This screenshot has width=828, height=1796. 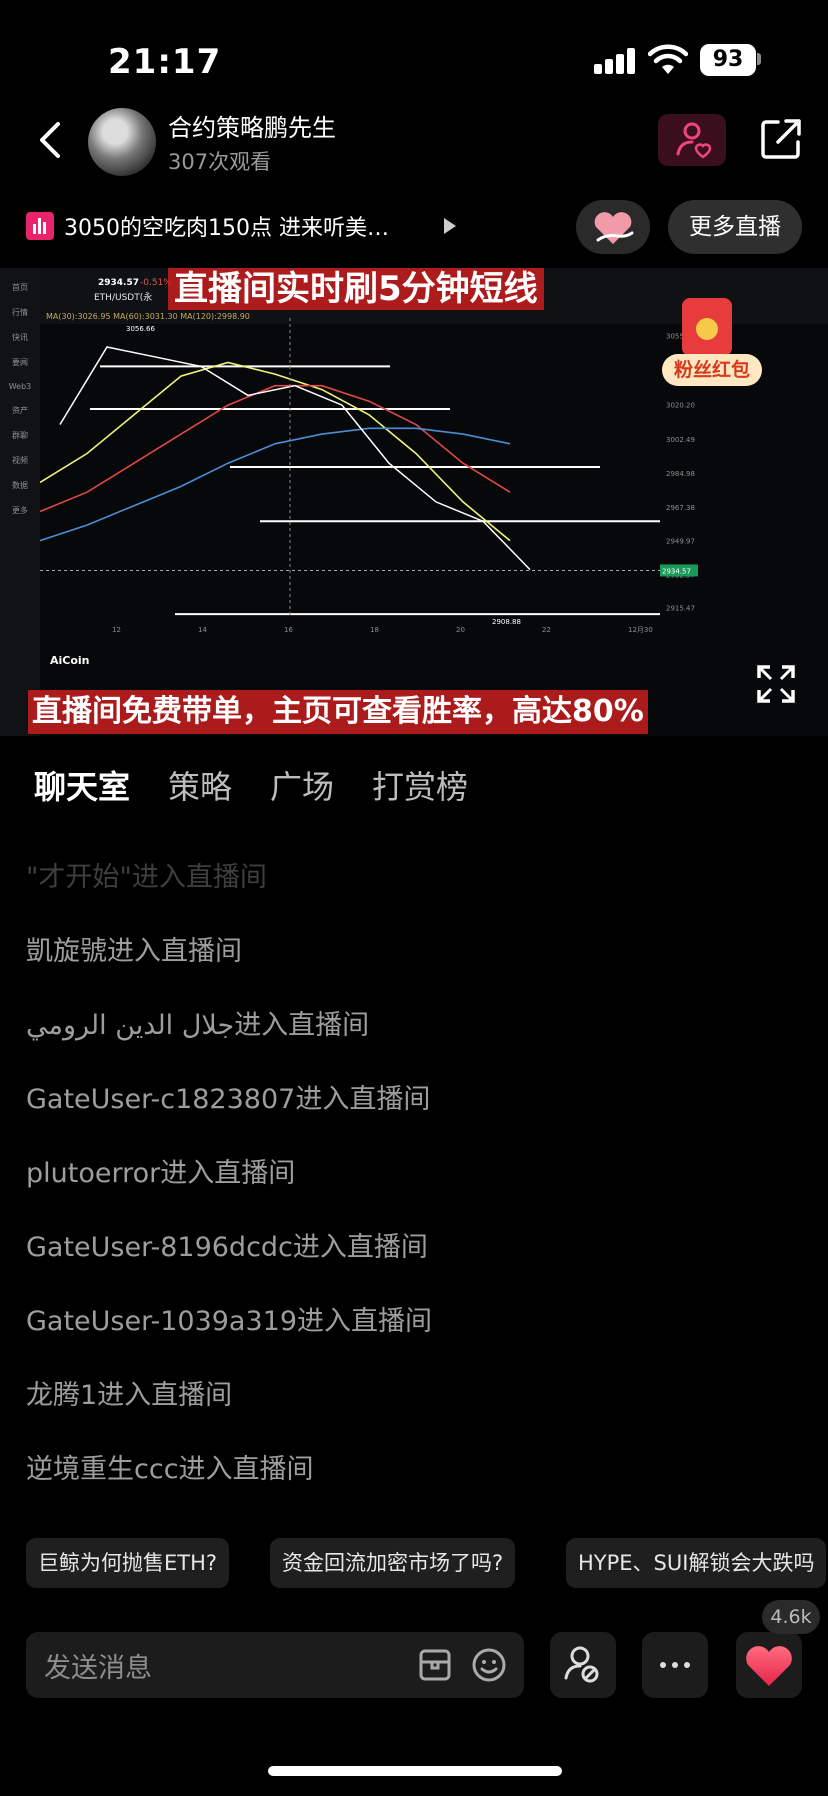 I want to click on message-placeholder: 发送消息, so click(x=98, y=1668).